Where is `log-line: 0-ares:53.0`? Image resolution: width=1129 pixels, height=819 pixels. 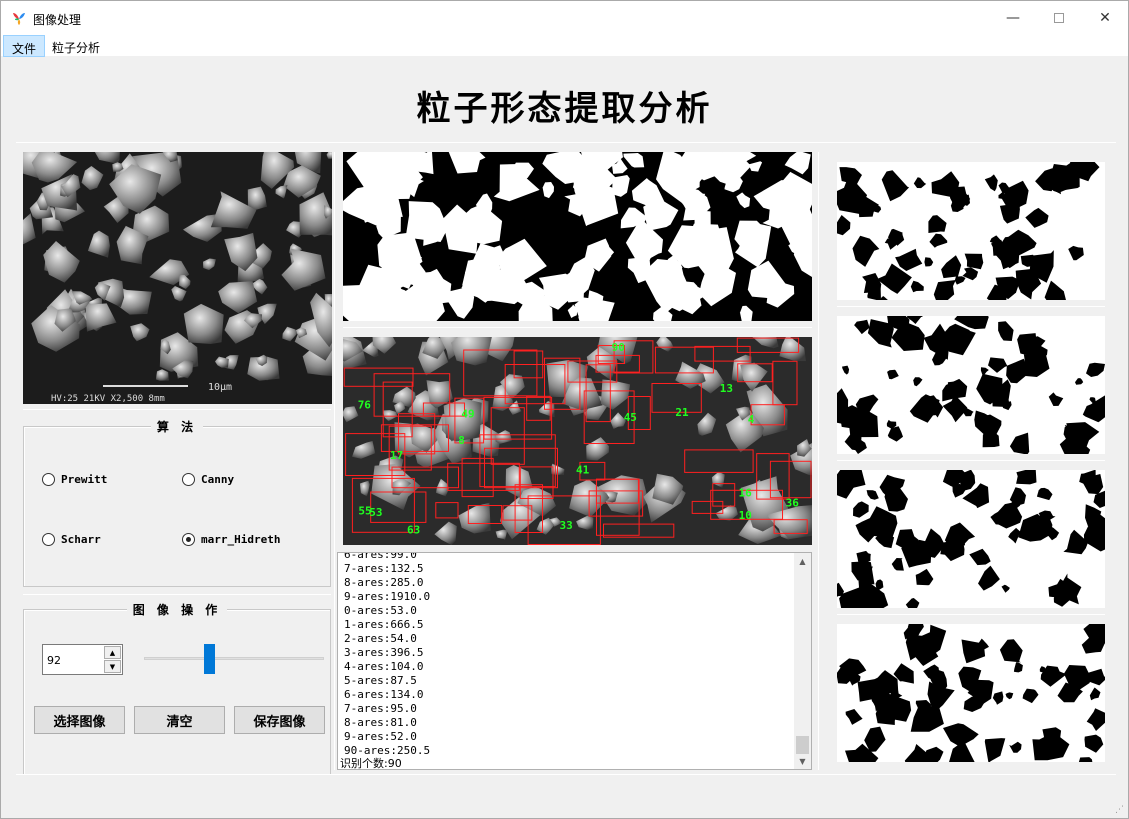
log-line: 0-ares:53.0 is located at coordinates (380, 610).